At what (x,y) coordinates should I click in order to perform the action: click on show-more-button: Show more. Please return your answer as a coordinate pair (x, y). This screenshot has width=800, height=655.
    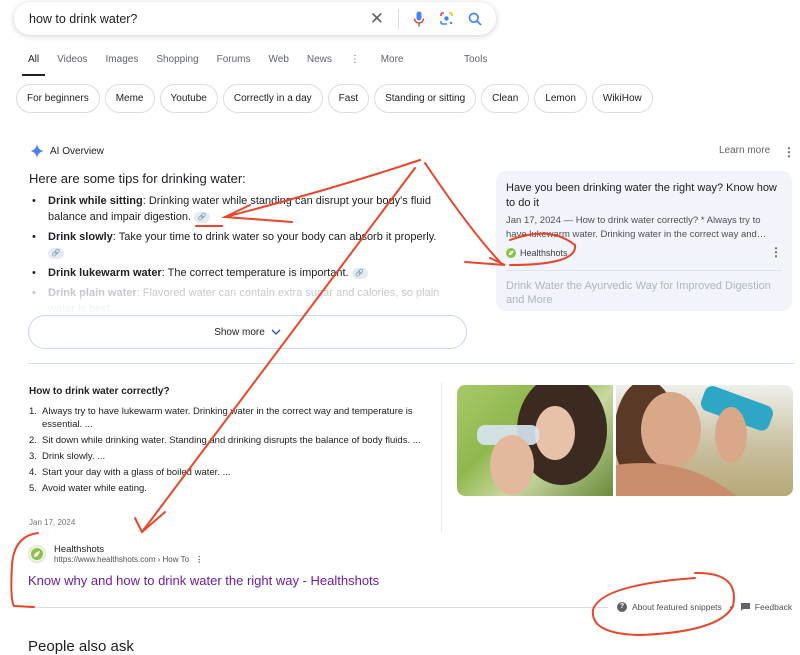
    Looking at the image, I should click on (247, 332).